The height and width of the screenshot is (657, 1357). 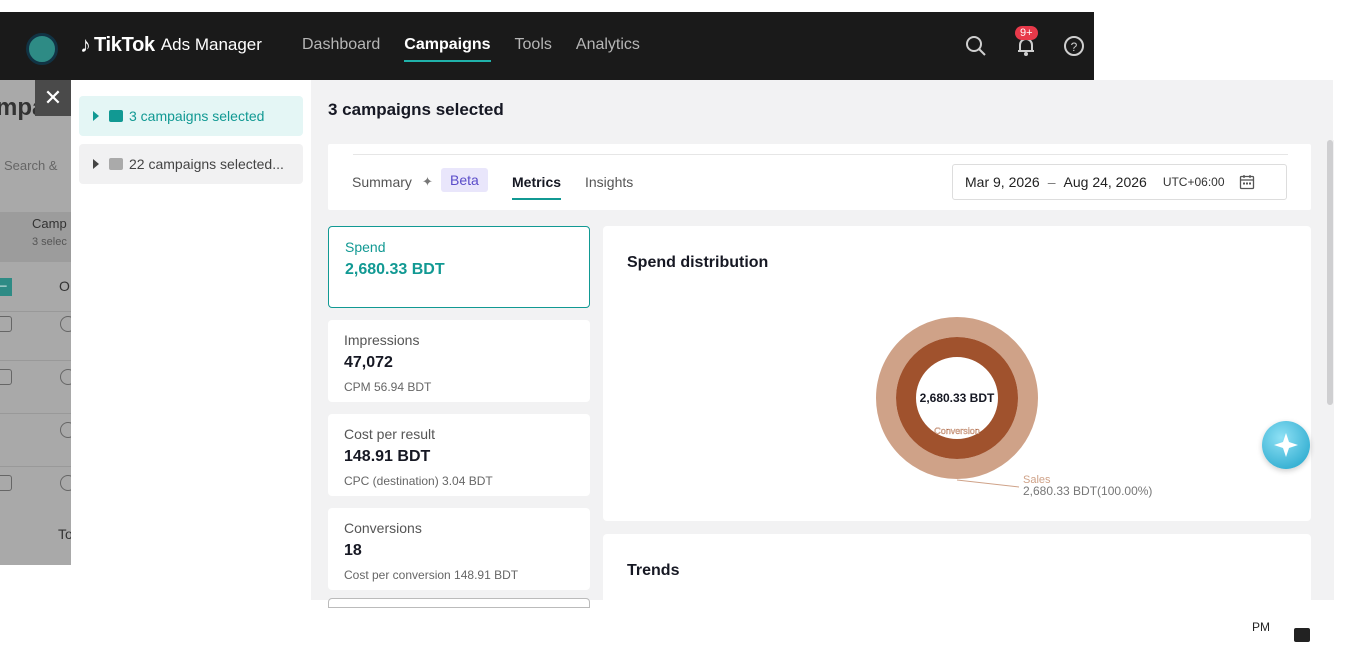 What do you see at coordinates (1330, 272) in the screenshot?
I see `scrollbar-thumb` at bounding box center [1330, 272].